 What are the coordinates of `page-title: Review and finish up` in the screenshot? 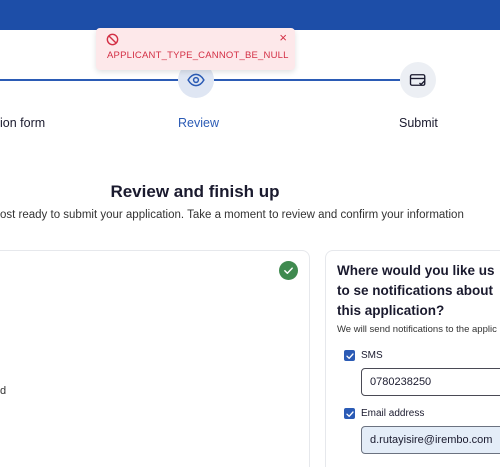 It's located at (195, 191).